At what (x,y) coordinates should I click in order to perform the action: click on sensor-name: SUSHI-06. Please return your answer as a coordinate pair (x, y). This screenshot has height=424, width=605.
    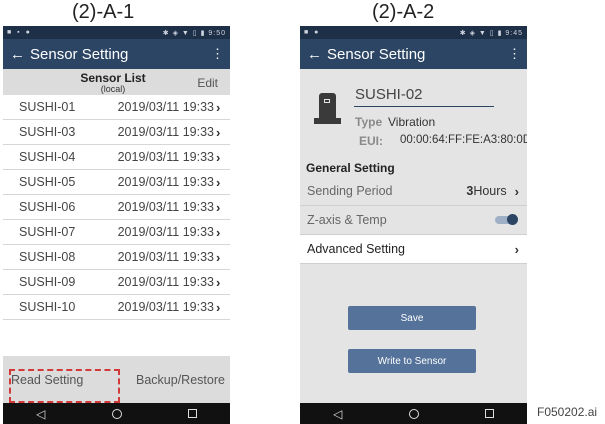
    Looking at the image, I should click on (47, 207).